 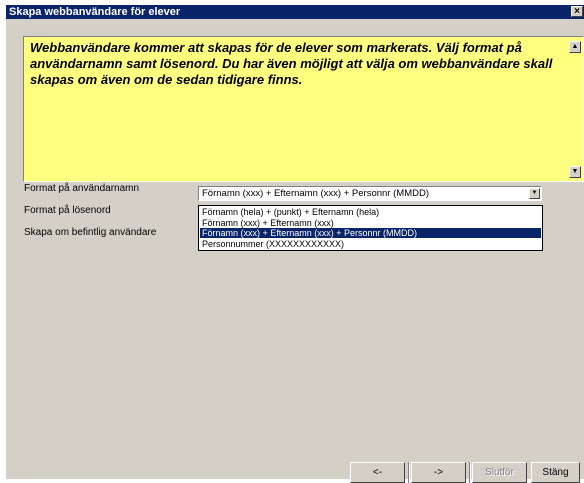 I want to click on password-format-label: Format på lösenord, so click(x=67, y=210).